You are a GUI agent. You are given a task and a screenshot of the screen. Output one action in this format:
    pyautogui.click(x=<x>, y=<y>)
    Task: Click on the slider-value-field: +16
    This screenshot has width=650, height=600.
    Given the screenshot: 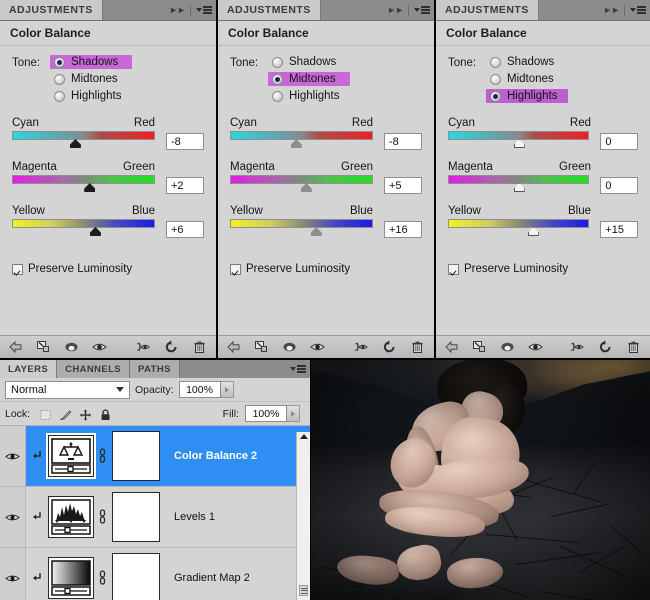 What is the action you would take?
    pyautogui.click(x=403, y=229)
    